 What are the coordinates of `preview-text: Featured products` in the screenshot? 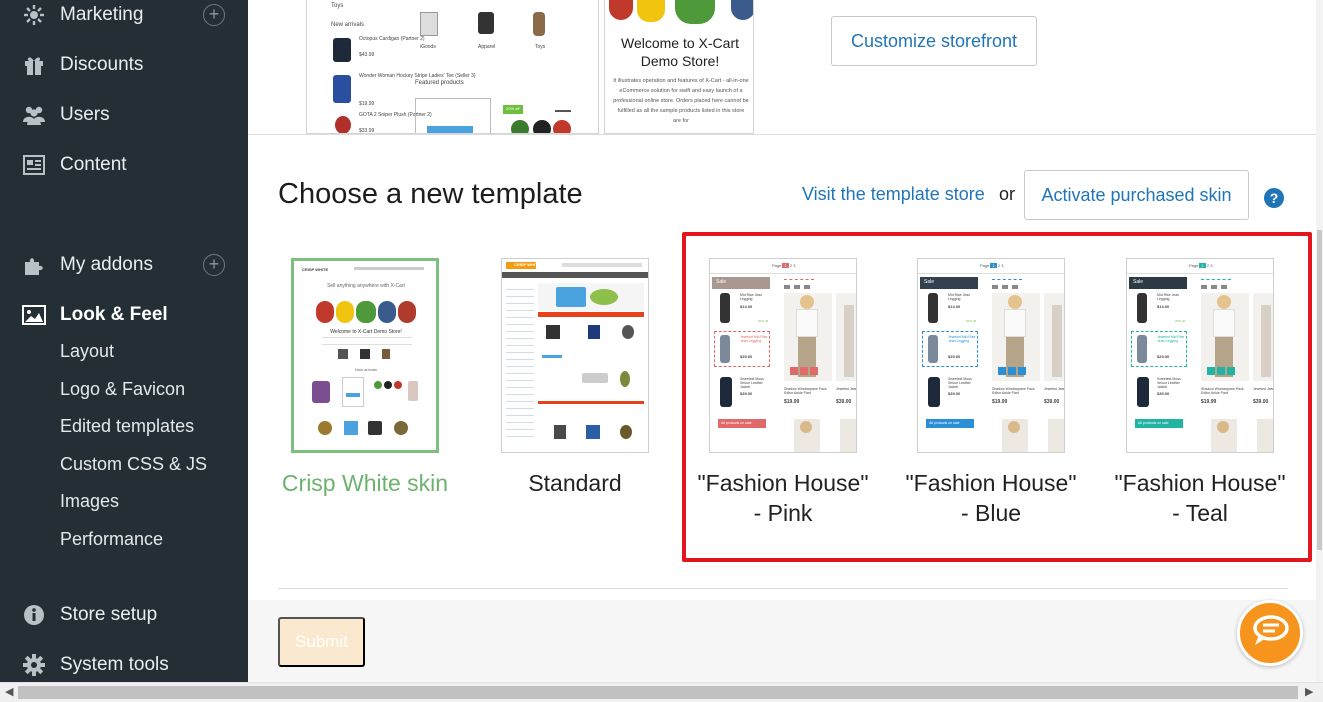 It's located at (439, 83).